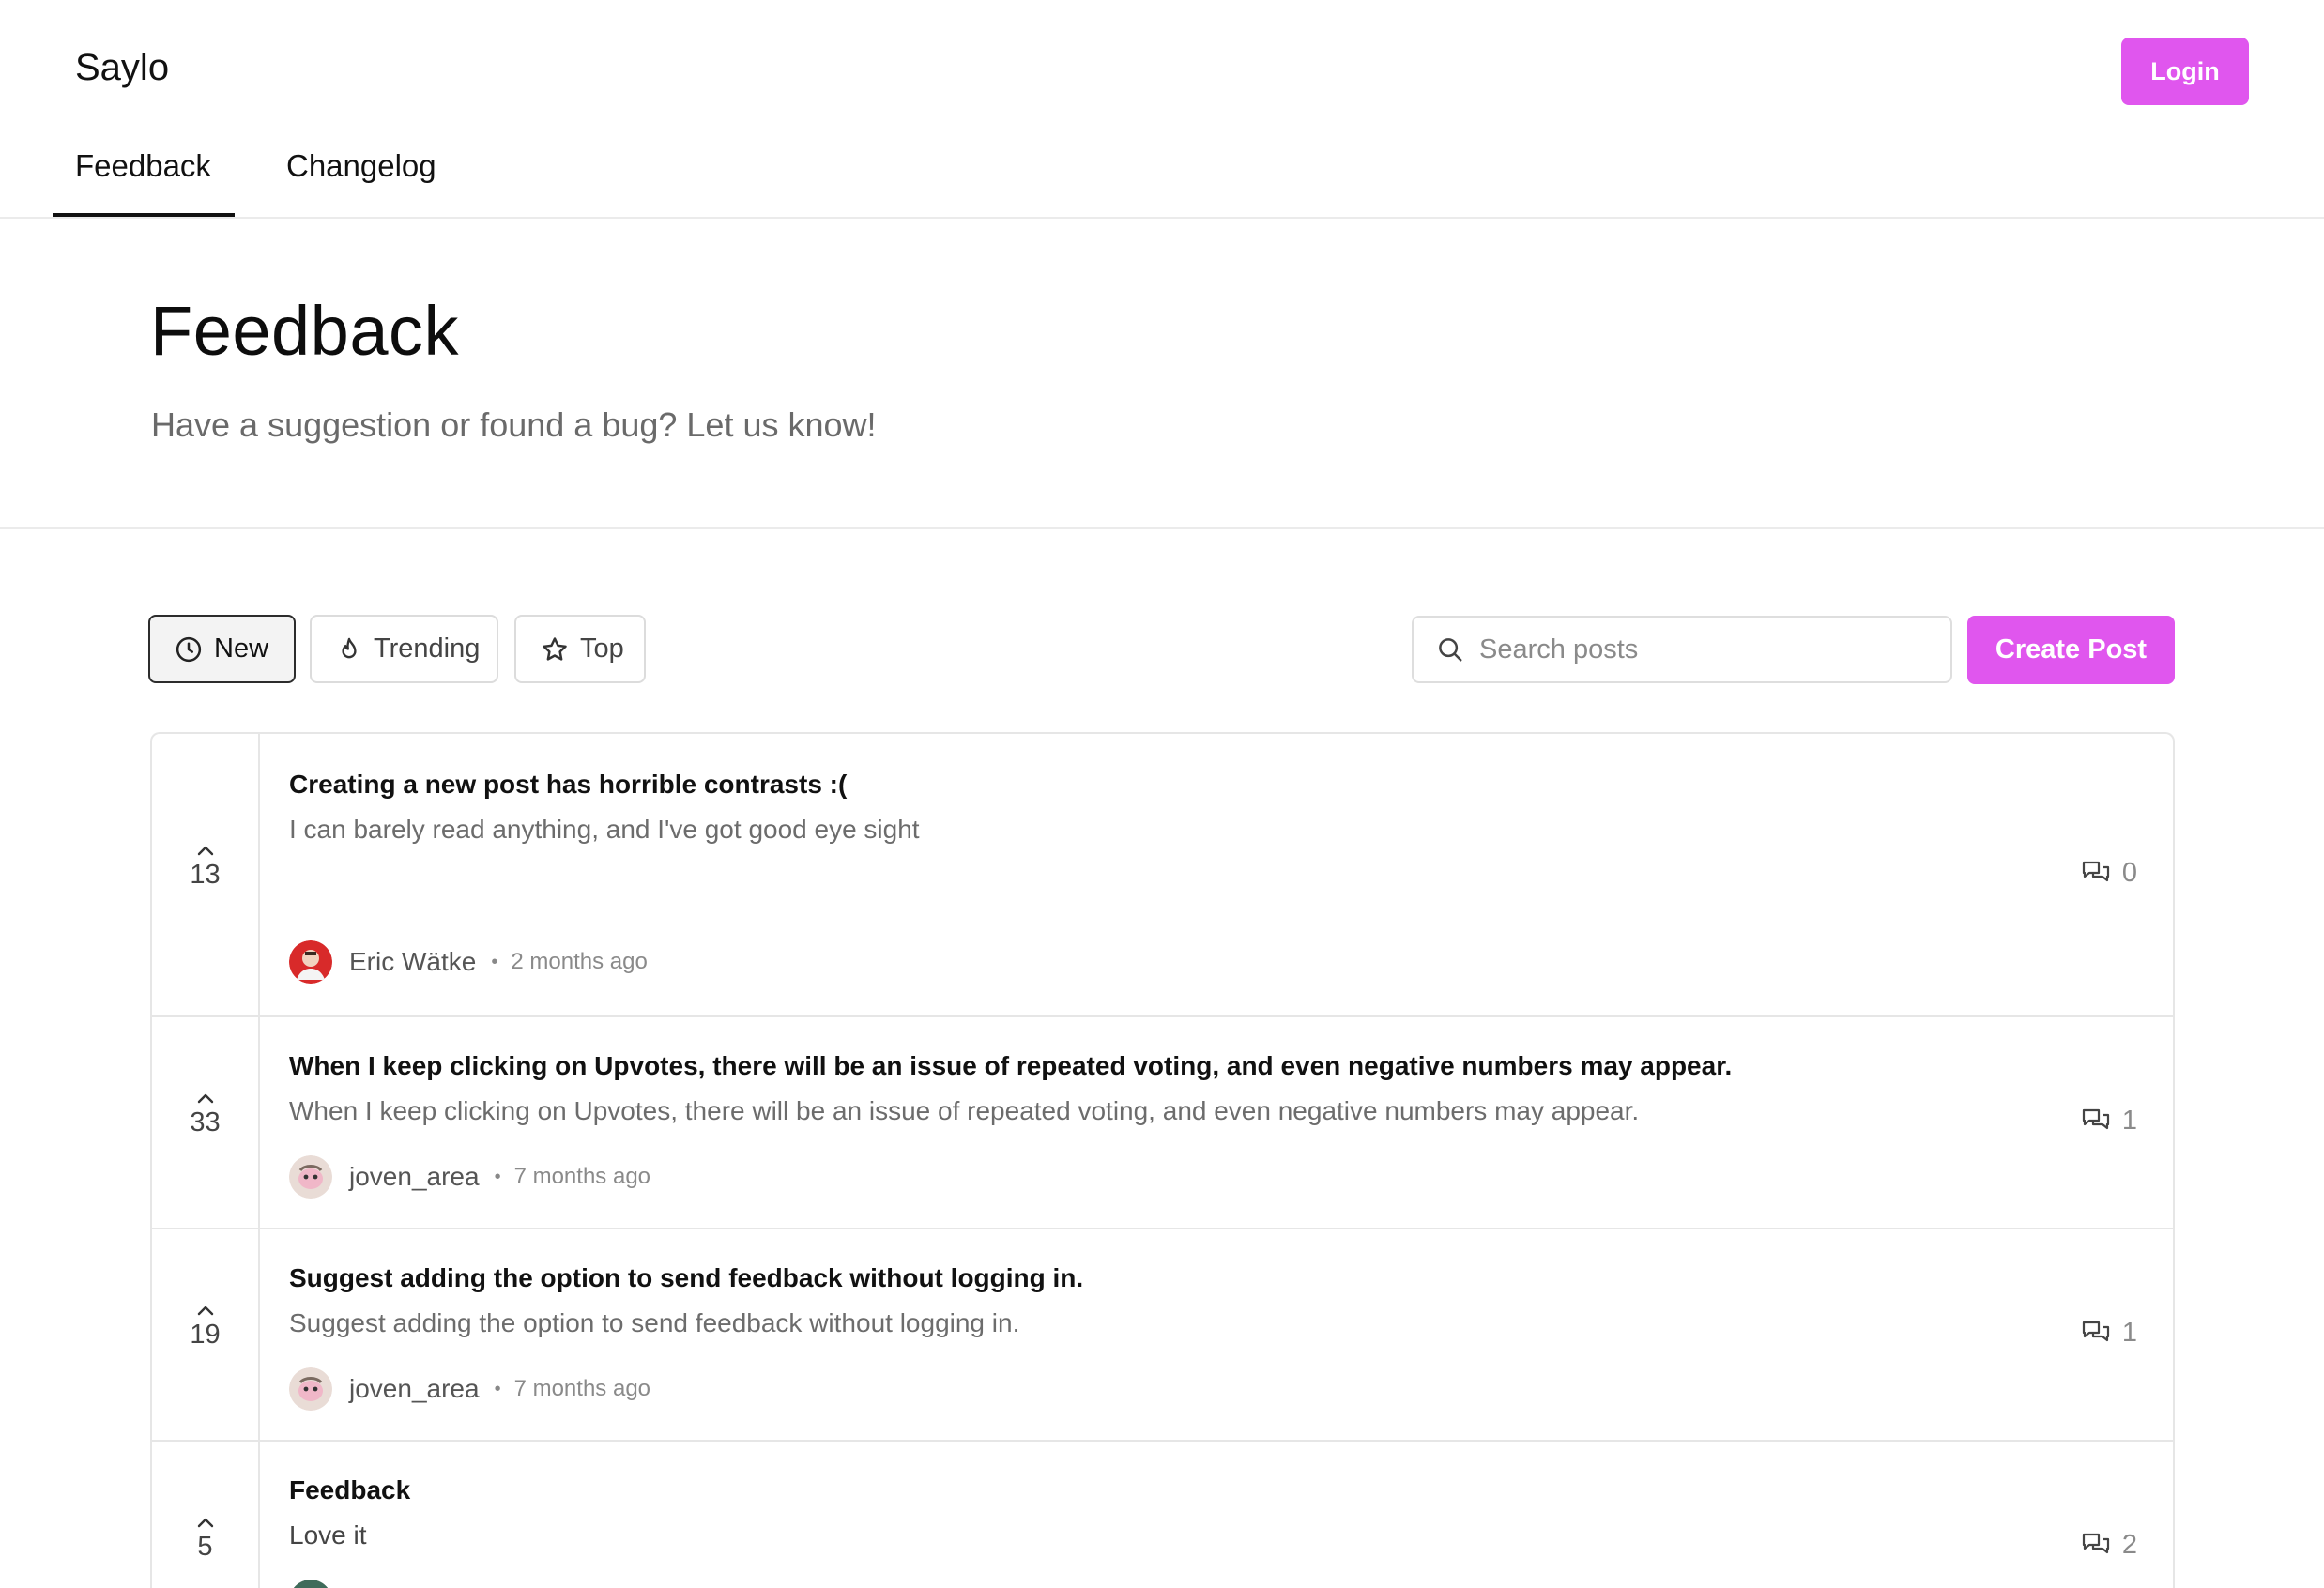 The image size is (2324, 1588). I want to click on sort-top-button: Top, so click(580, 649).